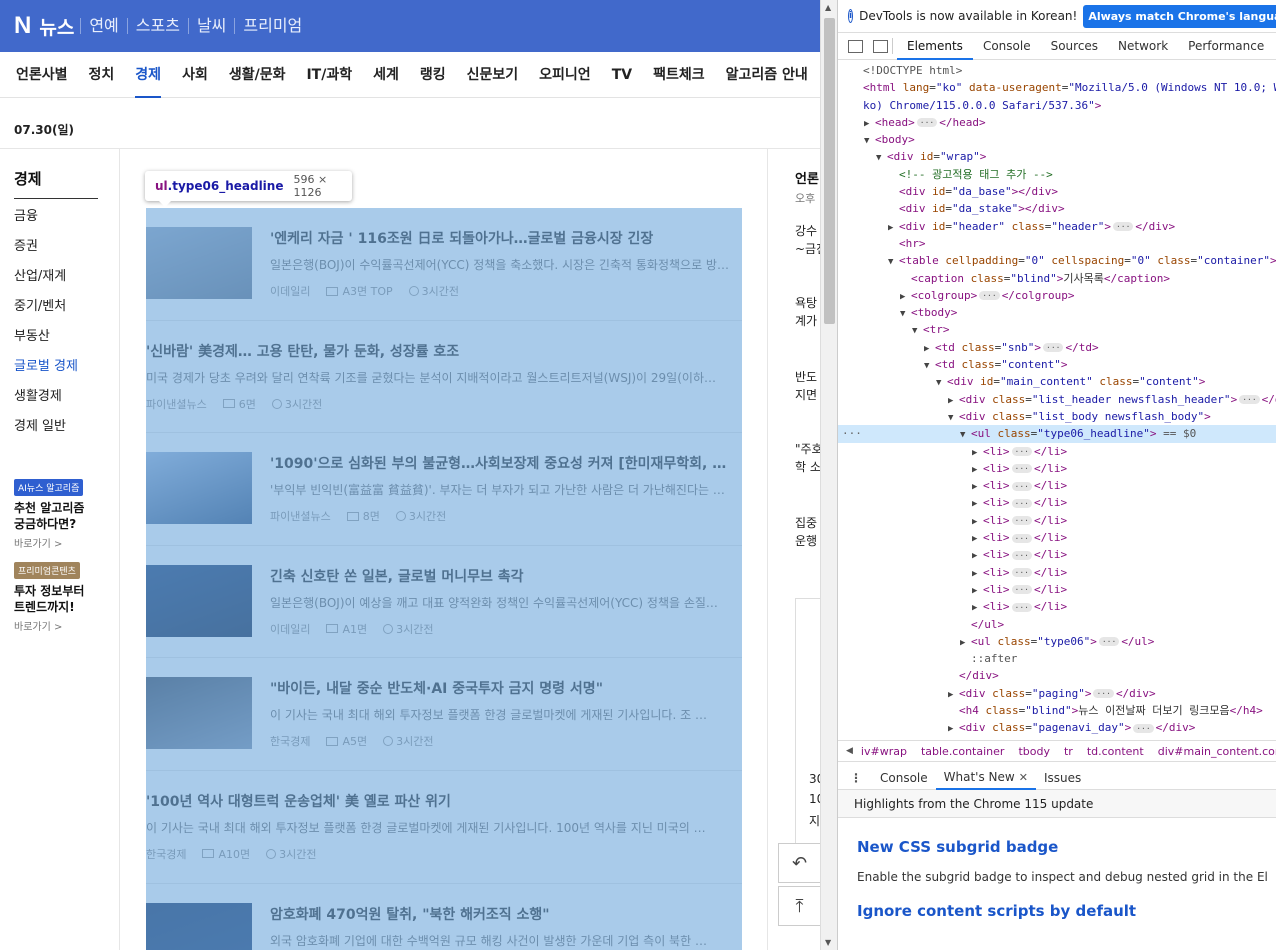  Describe the element at coordinates (46, 223) in the screenshot. I see `subsection-item: 금융` at that location.